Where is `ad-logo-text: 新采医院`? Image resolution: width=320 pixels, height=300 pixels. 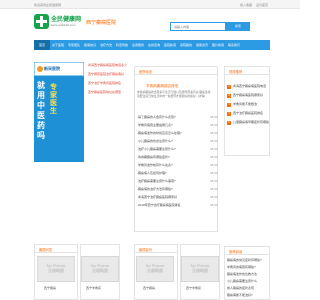
ad-logo-text: 新采医院 is located at coordinates (52, 68).